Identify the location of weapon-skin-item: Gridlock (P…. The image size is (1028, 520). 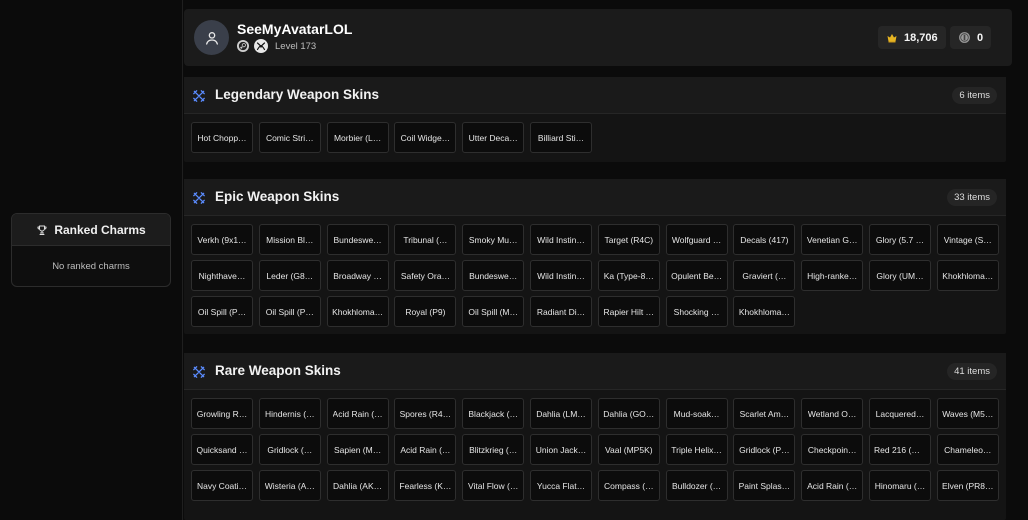
(764, 449).